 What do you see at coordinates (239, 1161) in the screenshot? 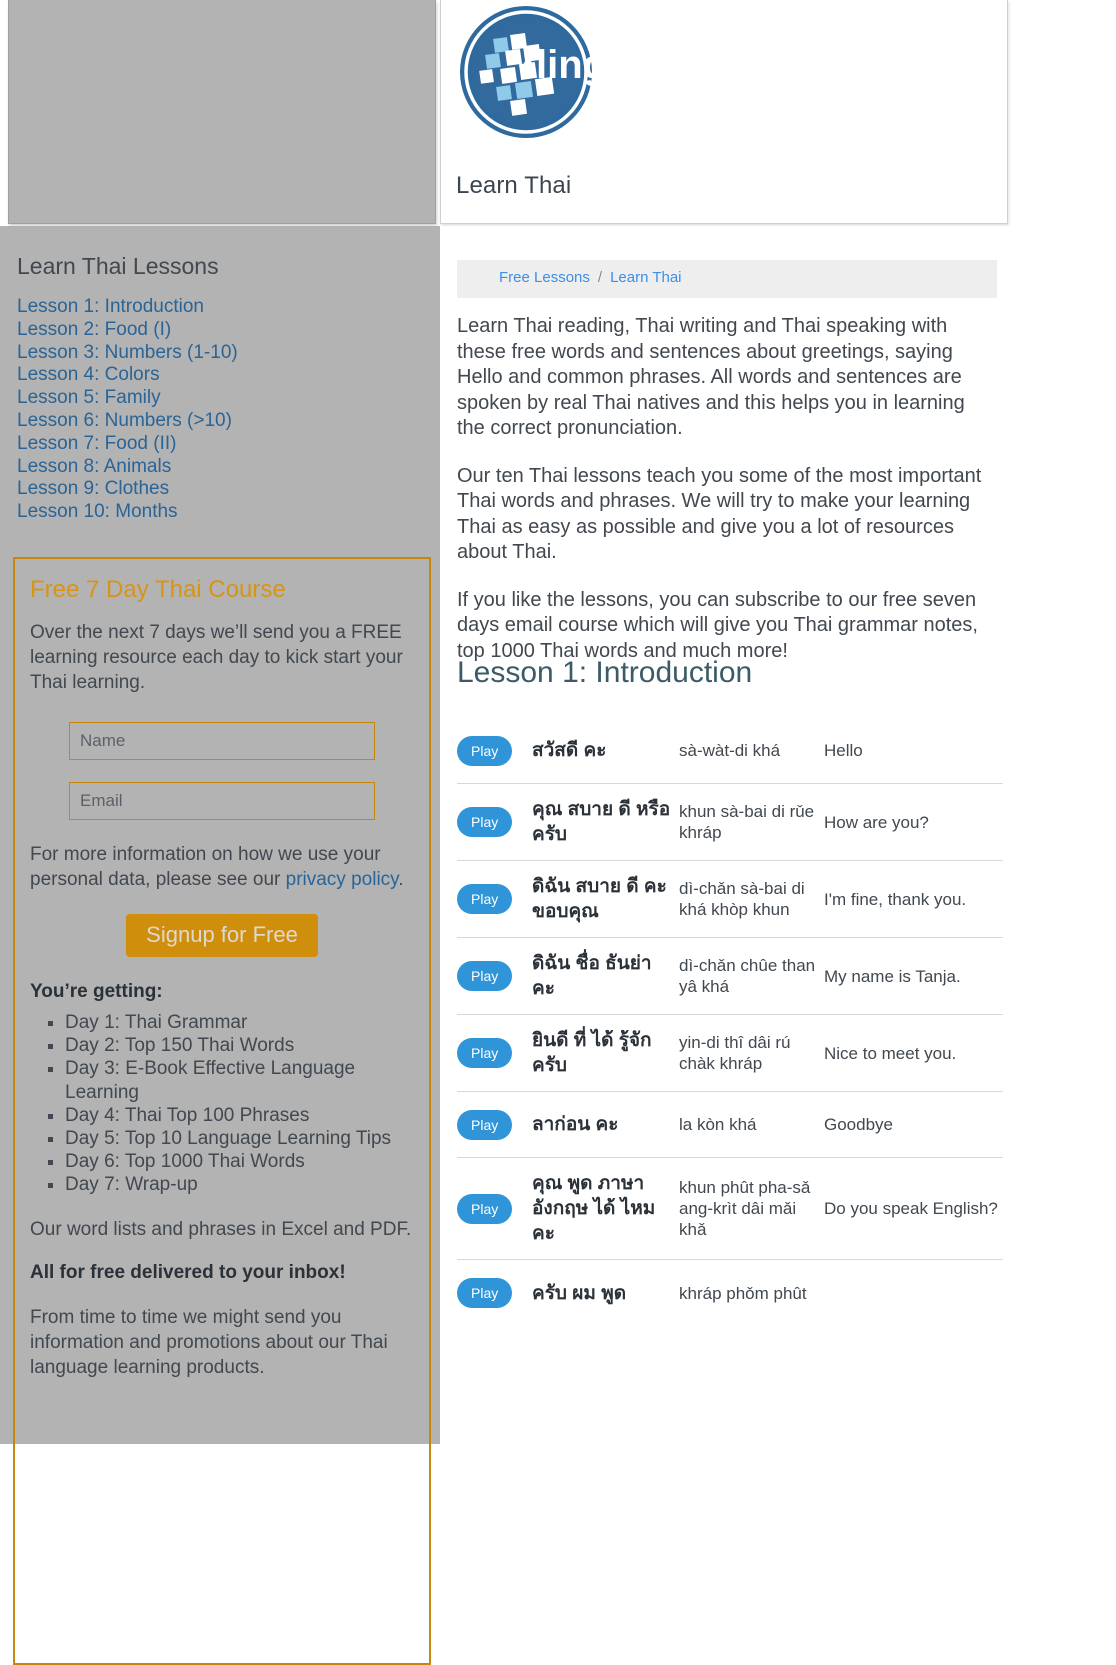
I see `list-item: Day 6: Top 1000 Thai Words` at bounding box center [239, 1161].